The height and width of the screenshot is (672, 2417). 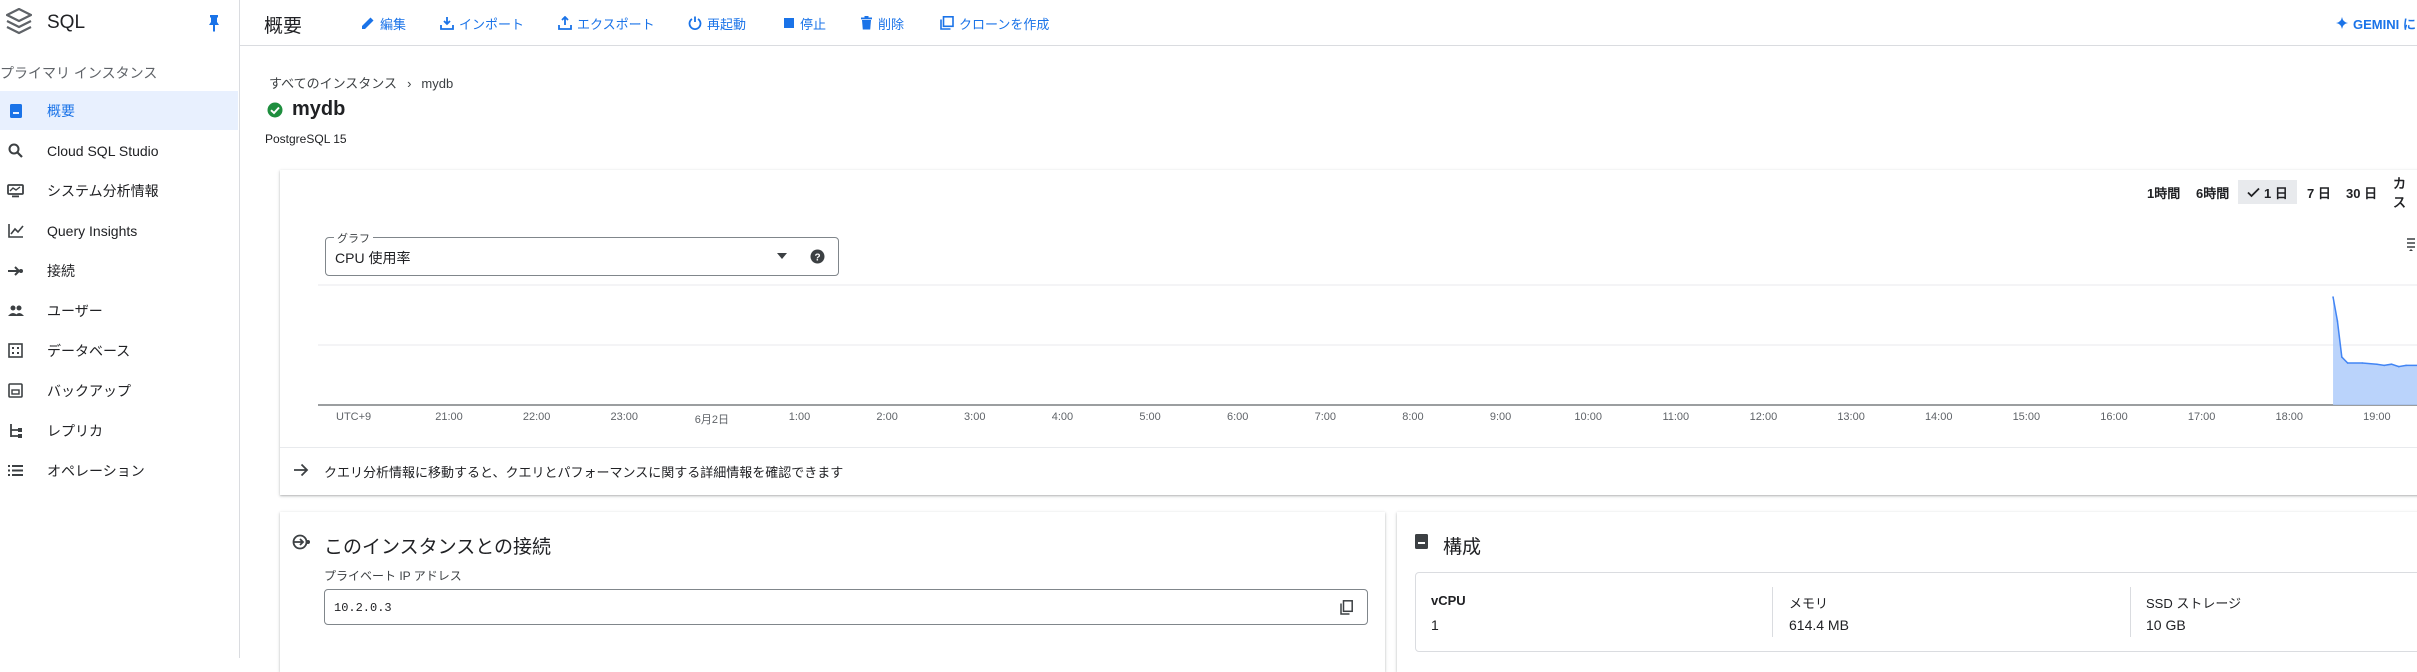 What do you see at coordinates (301, 470) in the screenshot?
I see `arrow-forward-icon` at bounding box center [301, 470].